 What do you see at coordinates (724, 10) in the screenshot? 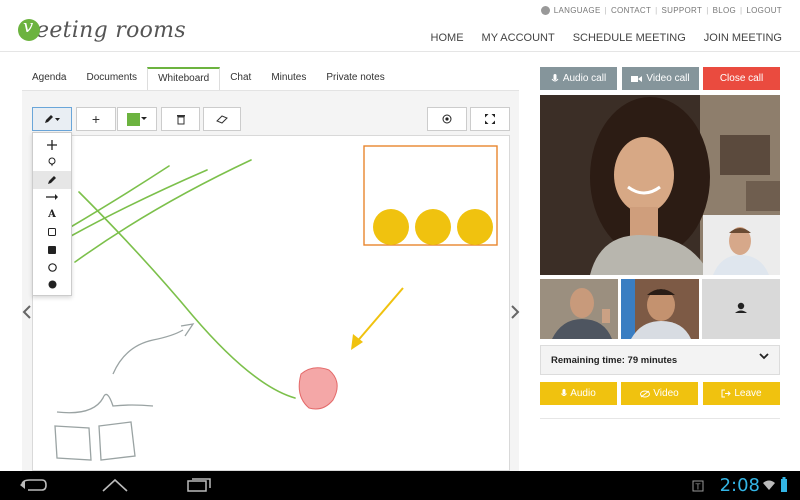
I see `util-link-blog: BLOG` at bounding box center [724, 10].